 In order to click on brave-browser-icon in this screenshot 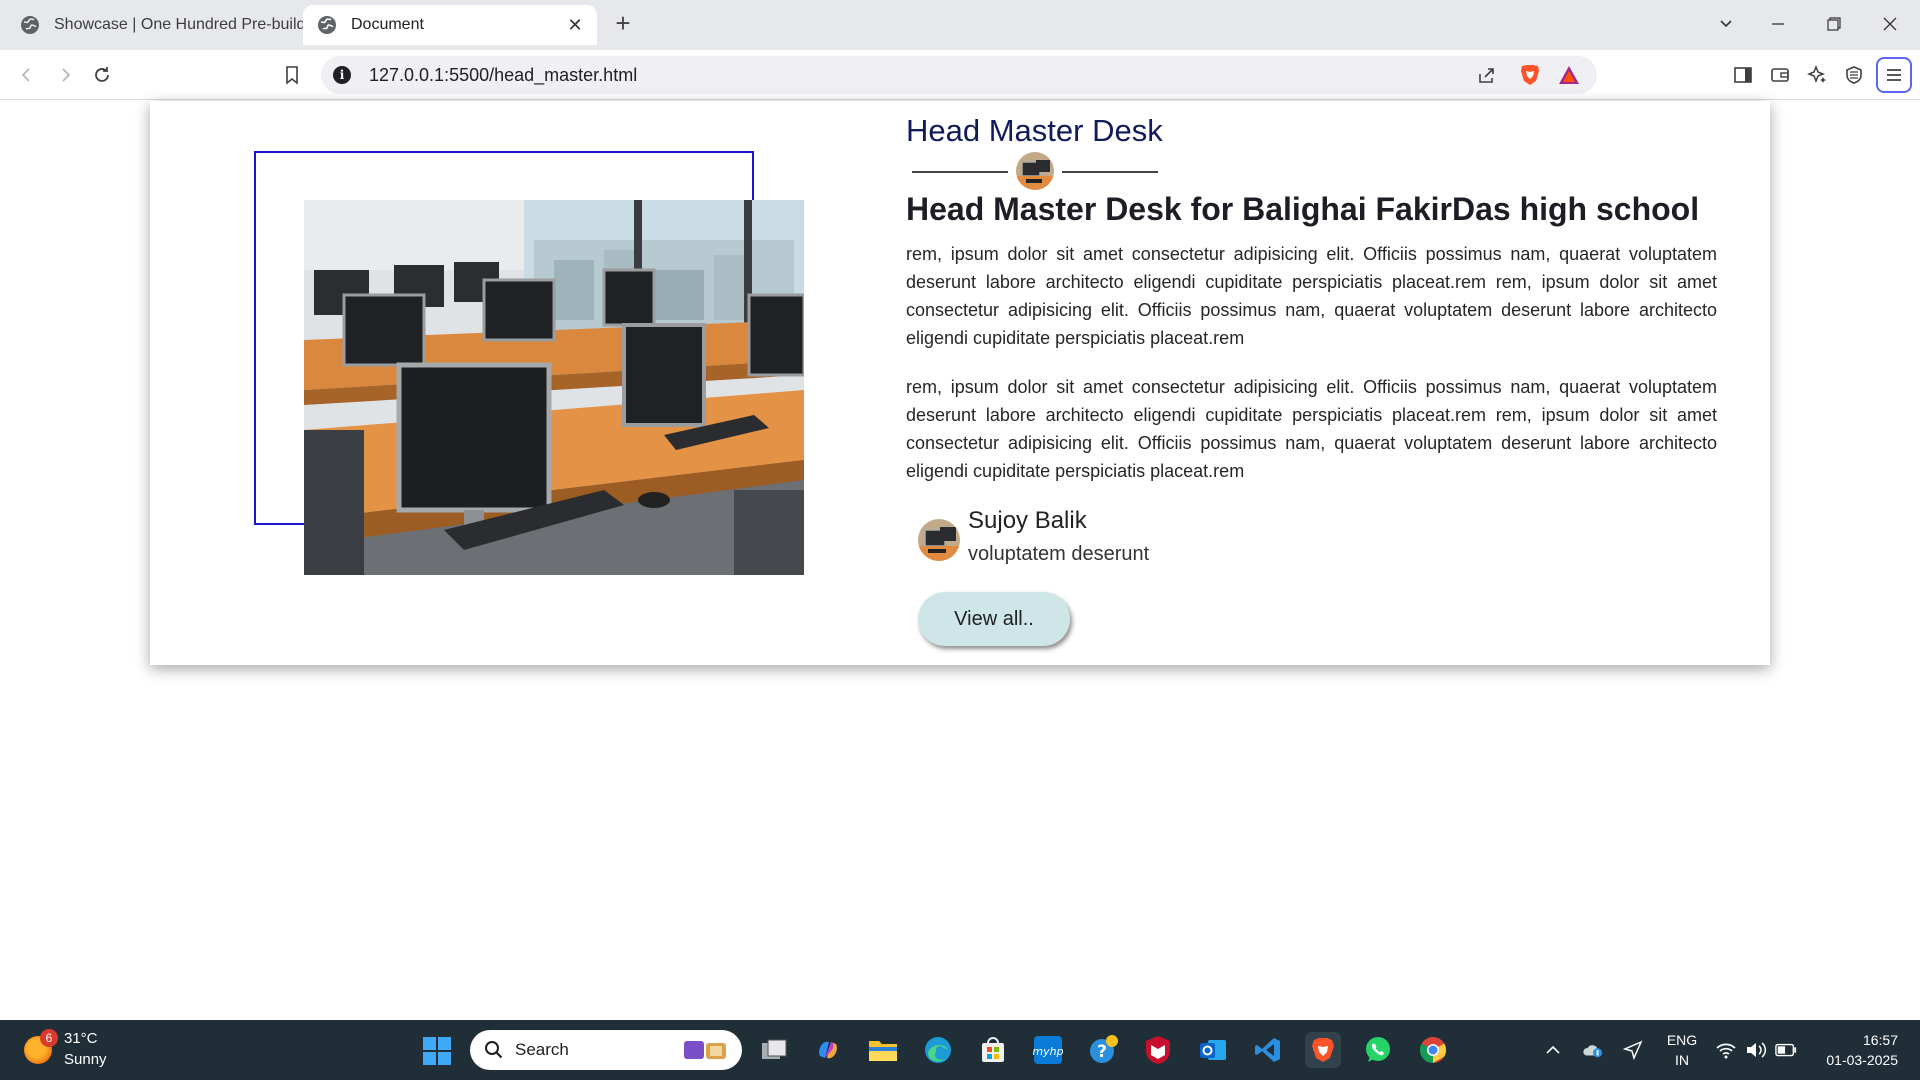, I will do `click(1323, 1050)`.